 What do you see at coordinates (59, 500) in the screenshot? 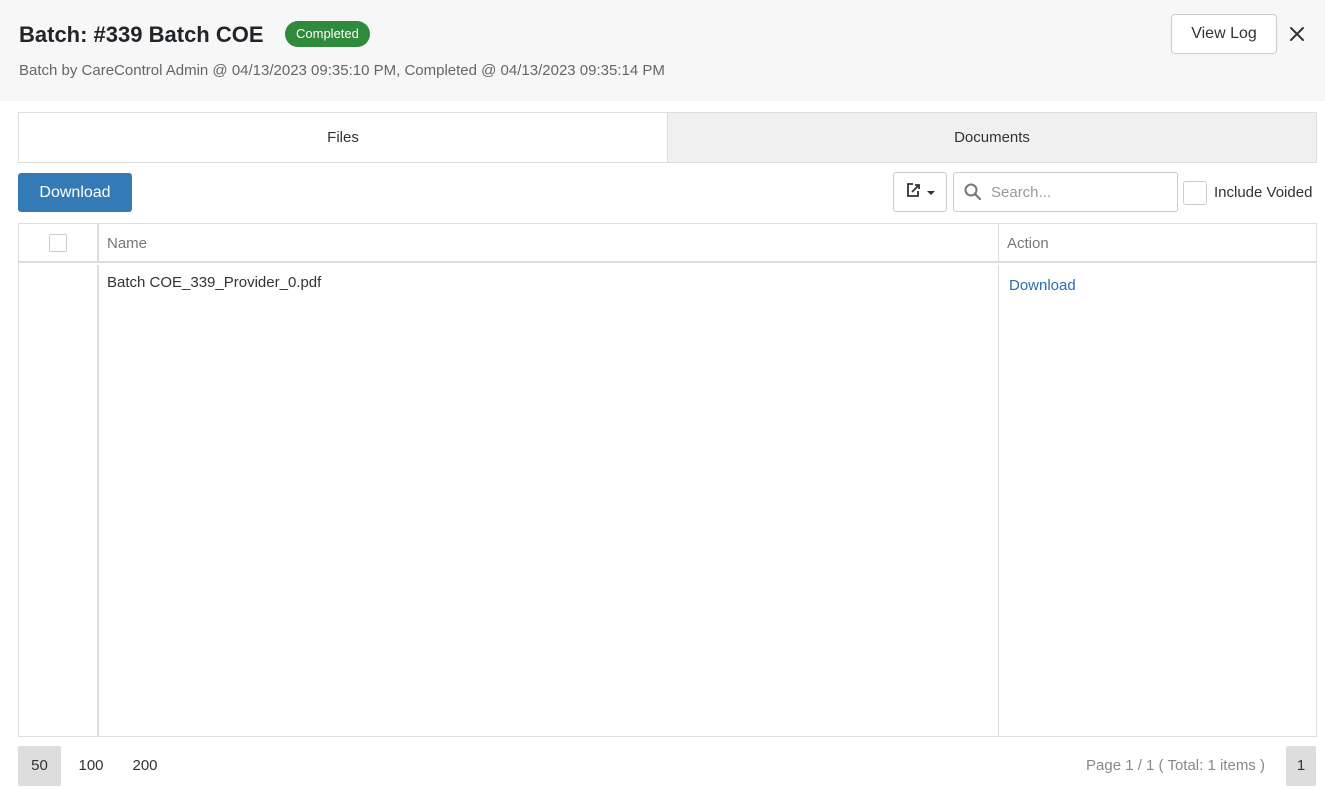
I see `check-column` at bounding box center [59, 500].